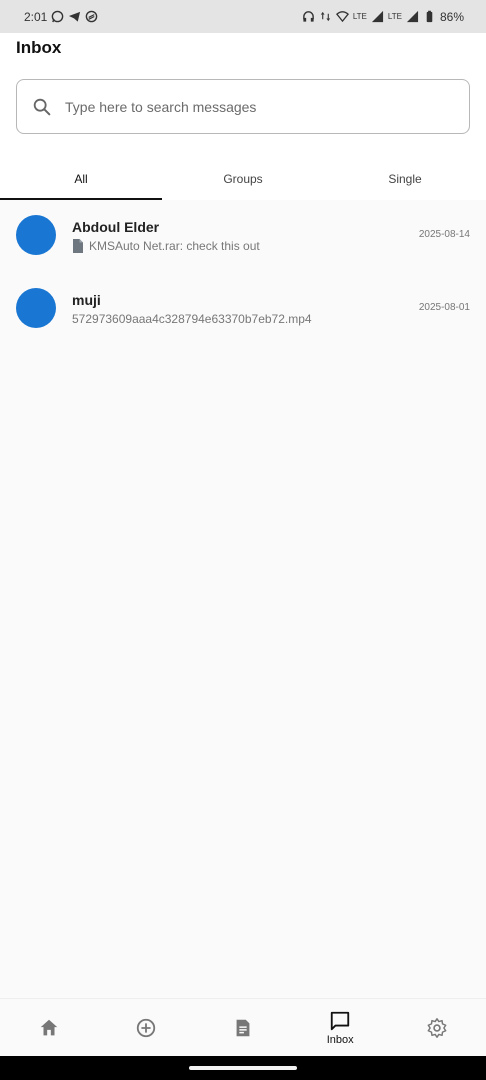 This screenshot has width=486, height=1080. I want to click on conversation-date: 2025-08-14, so click(444, 234).